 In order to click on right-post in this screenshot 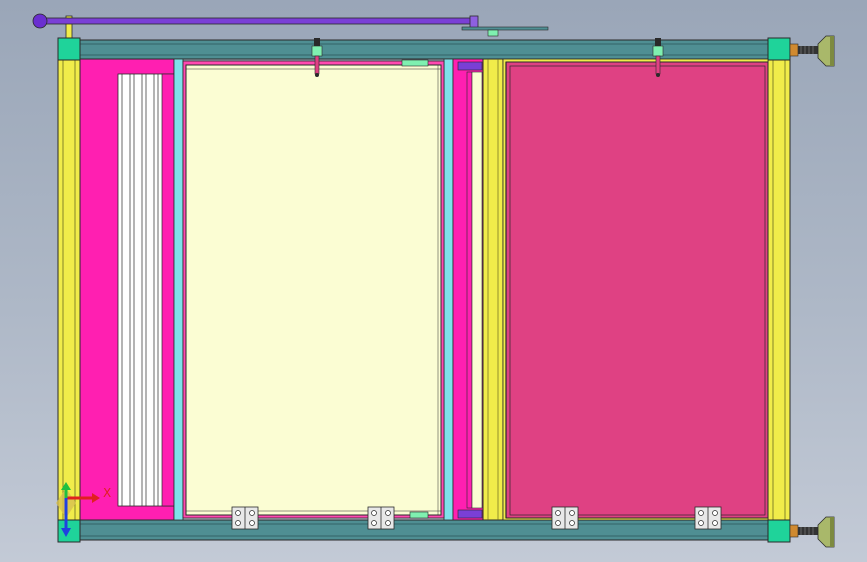, I will do `click(779, 290)`.